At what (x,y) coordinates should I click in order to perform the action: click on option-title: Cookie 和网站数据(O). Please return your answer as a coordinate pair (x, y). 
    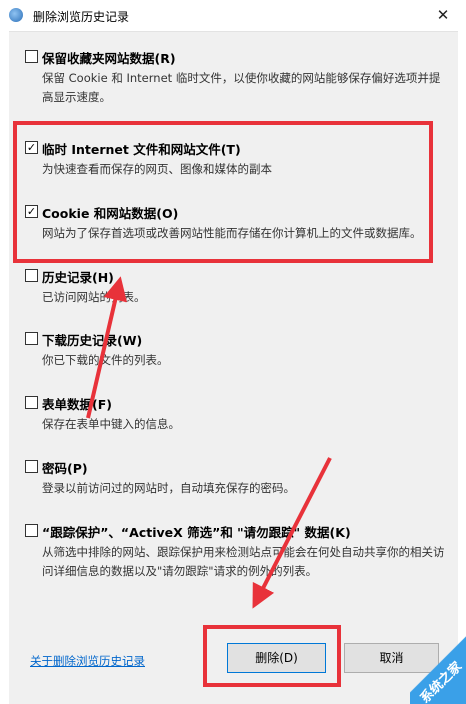
    Looking at the image, I should click on (110, 213).